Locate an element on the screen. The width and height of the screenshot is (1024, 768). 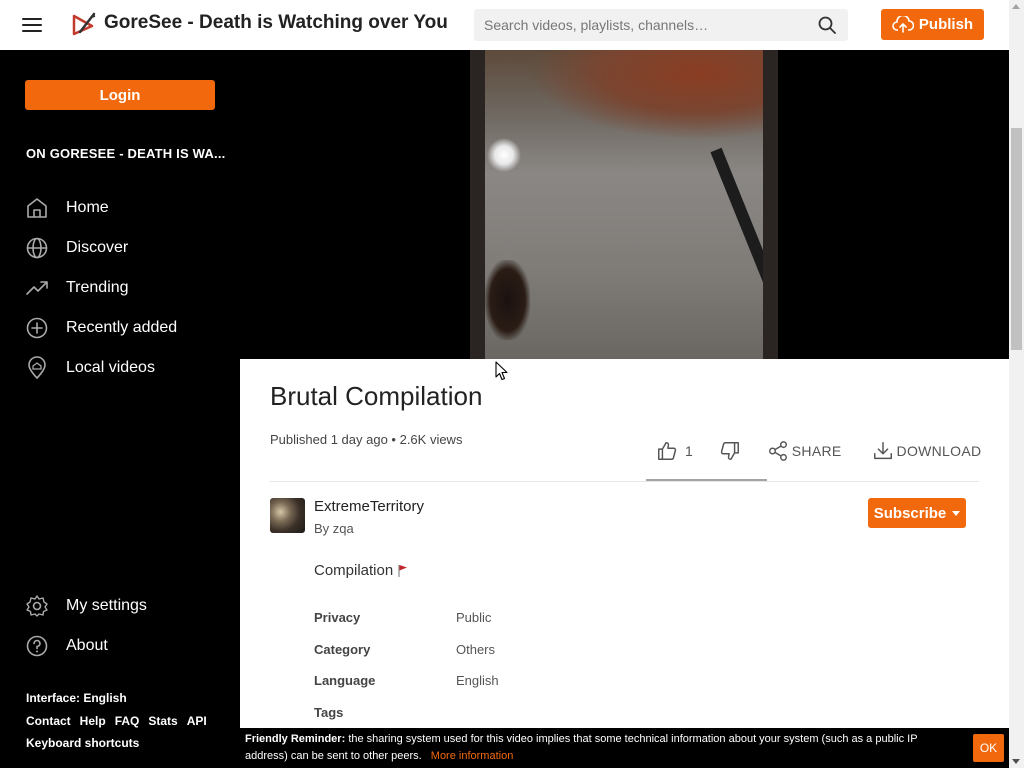
sidebar-item-home: Home is located at coordinates (125, 208).